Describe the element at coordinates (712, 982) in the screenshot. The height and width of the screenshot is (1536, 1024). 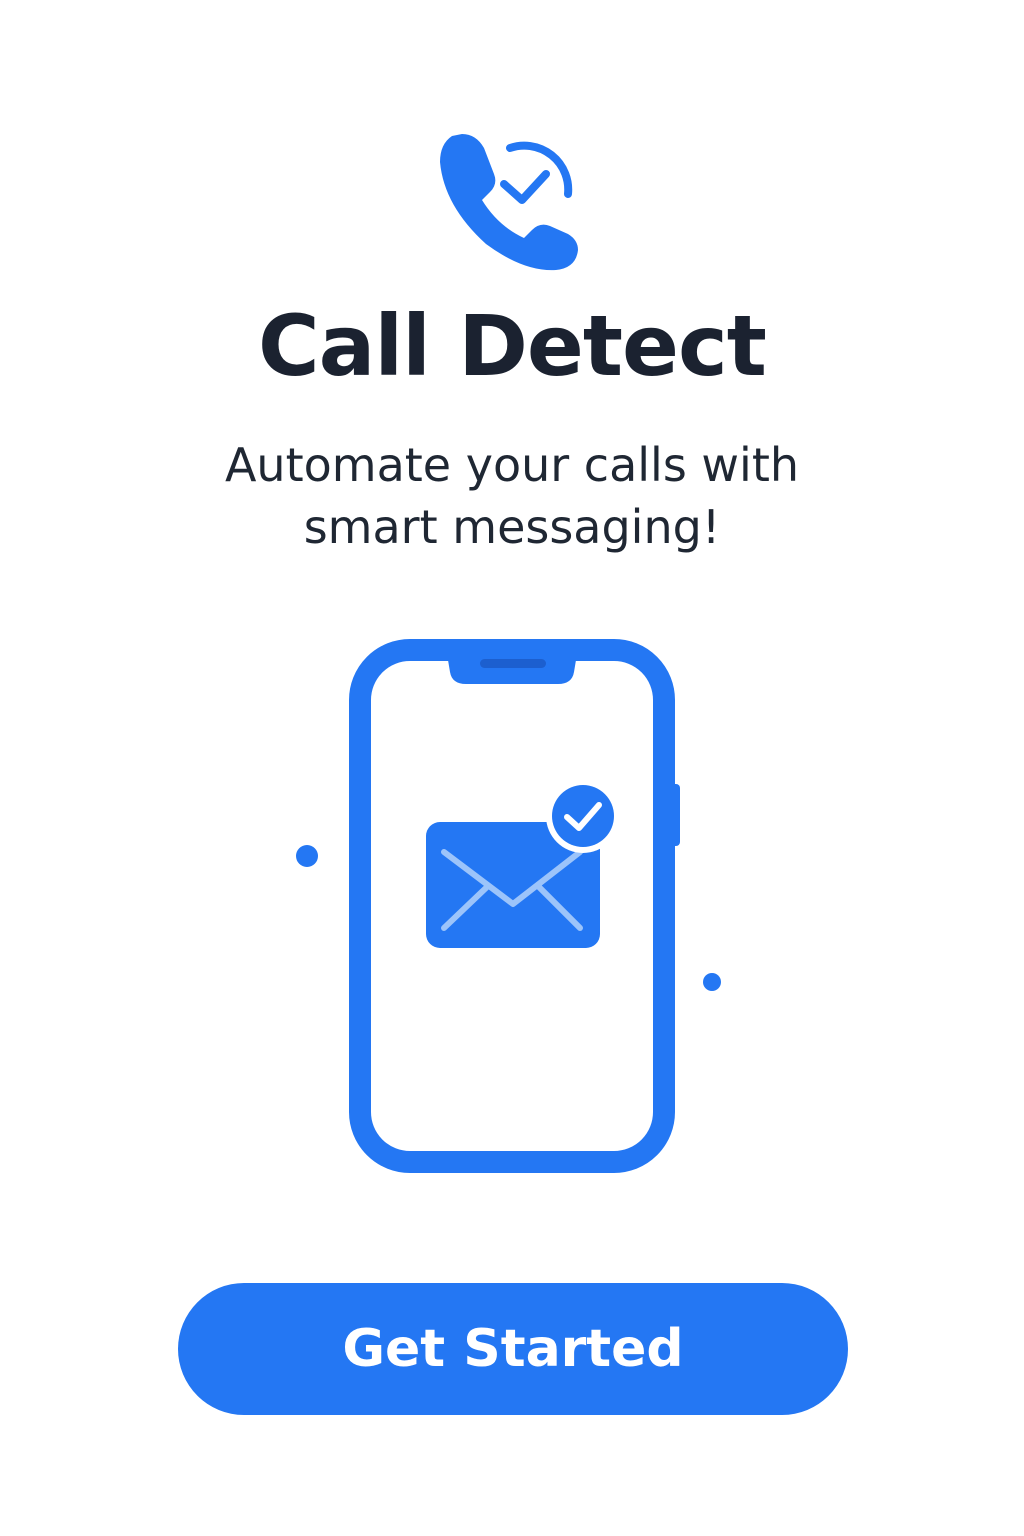
I see `decorative-dot-right` at that location.